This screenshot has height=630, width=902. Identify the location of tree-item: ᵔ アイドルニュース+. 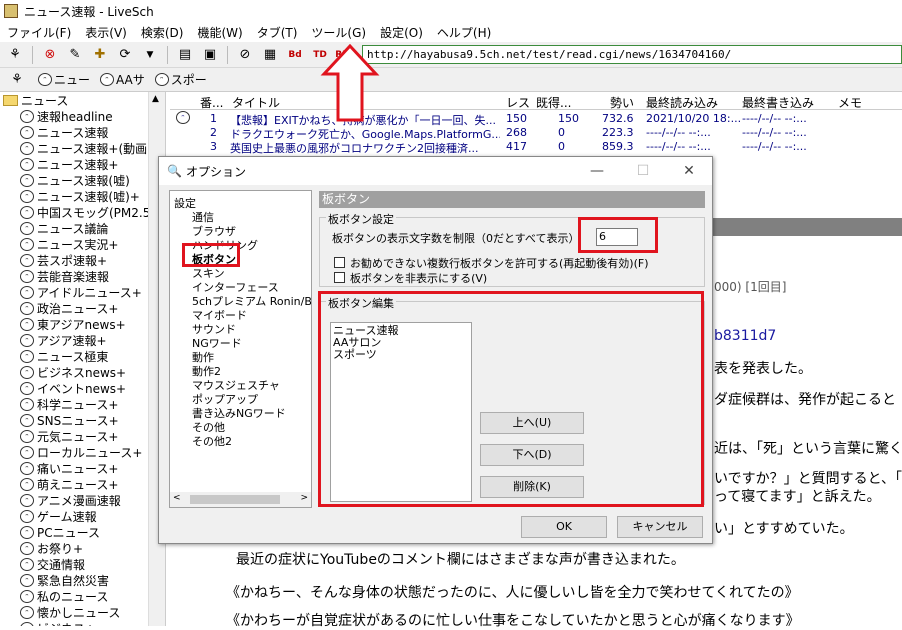
(82, 292).